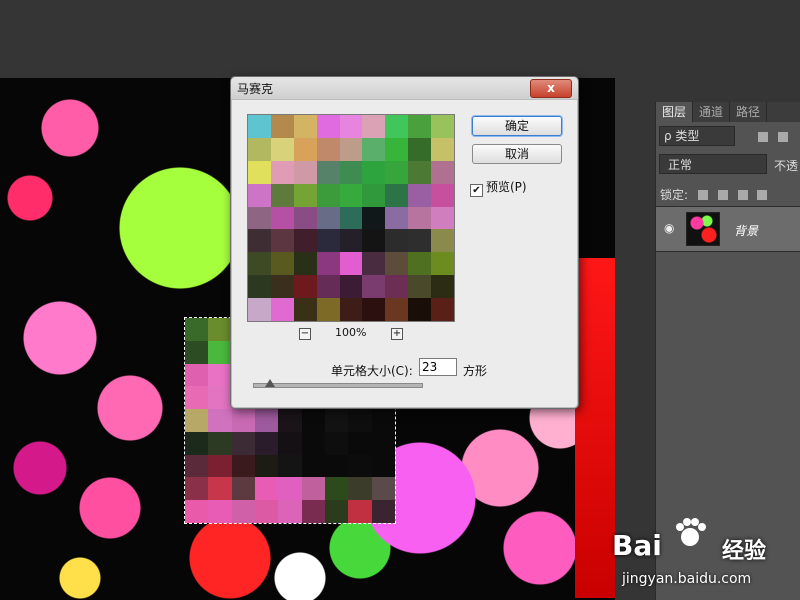 This screenshot has width=800, height=600. I want to click on tab-channels: 通道, so click(712, 112).